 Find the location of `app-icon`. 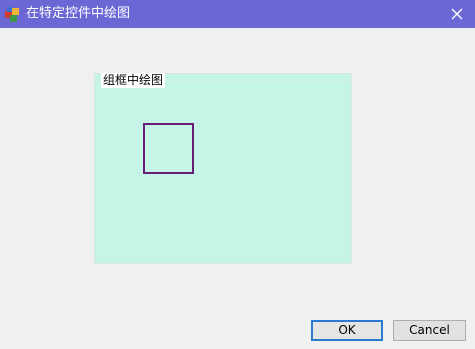

app-icon is located at coordinates (13, 14).